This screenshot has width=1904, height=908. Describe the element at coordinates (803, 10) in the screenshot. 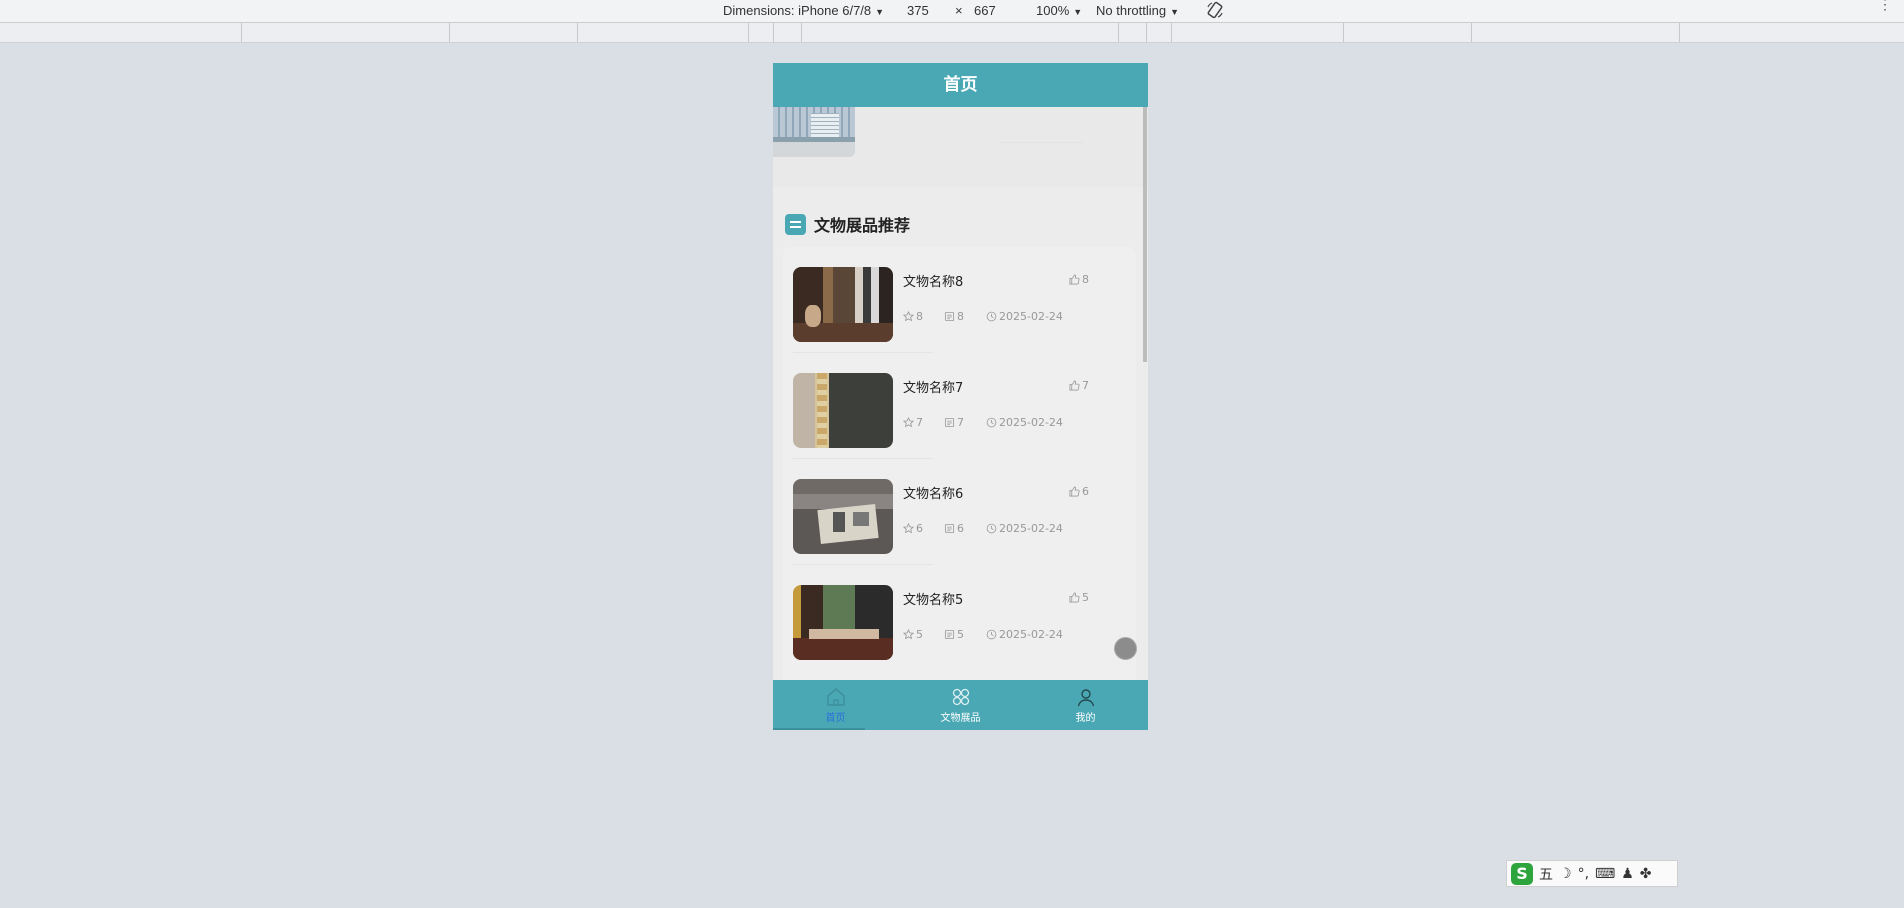

I see `device-select: Dimensions: iPhone 6/7/8 ▼` at that location.